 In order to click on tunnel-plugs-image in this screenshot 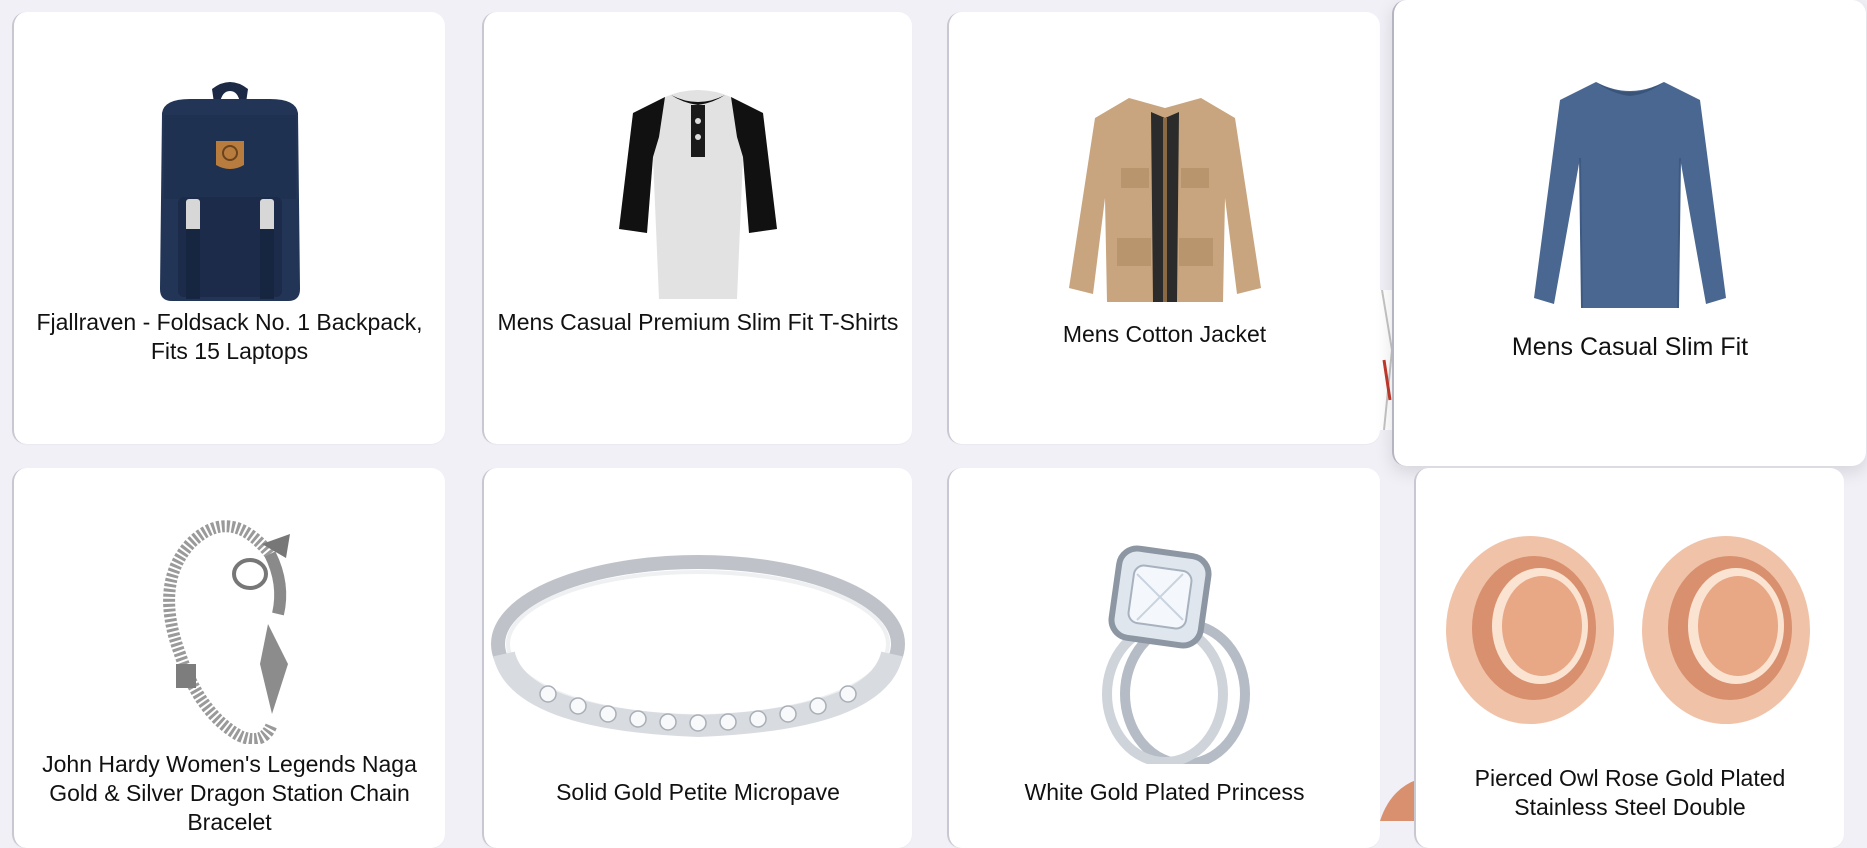, I will do `click(1628, 630)`.